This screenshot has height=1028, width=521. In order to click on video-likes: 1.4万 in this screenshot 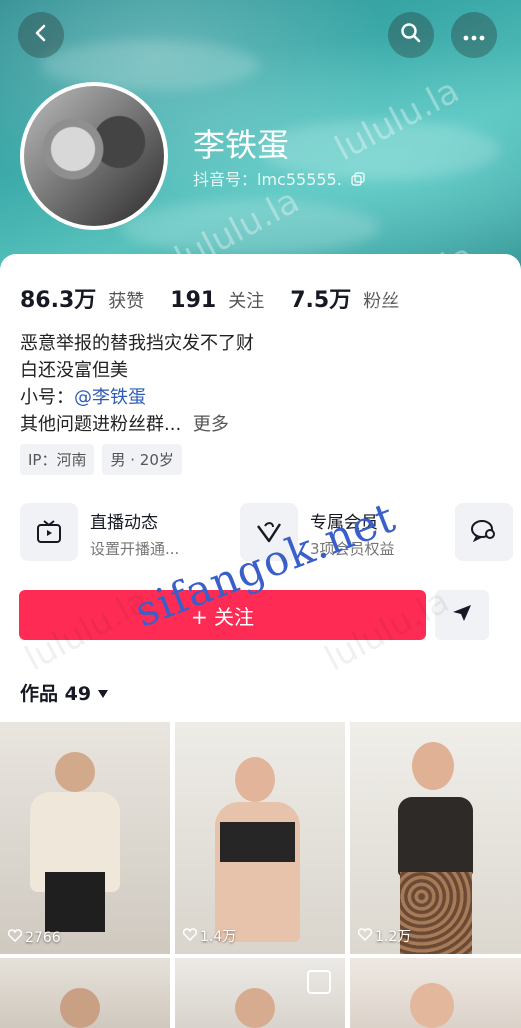, I will do `click(209, 936)`.